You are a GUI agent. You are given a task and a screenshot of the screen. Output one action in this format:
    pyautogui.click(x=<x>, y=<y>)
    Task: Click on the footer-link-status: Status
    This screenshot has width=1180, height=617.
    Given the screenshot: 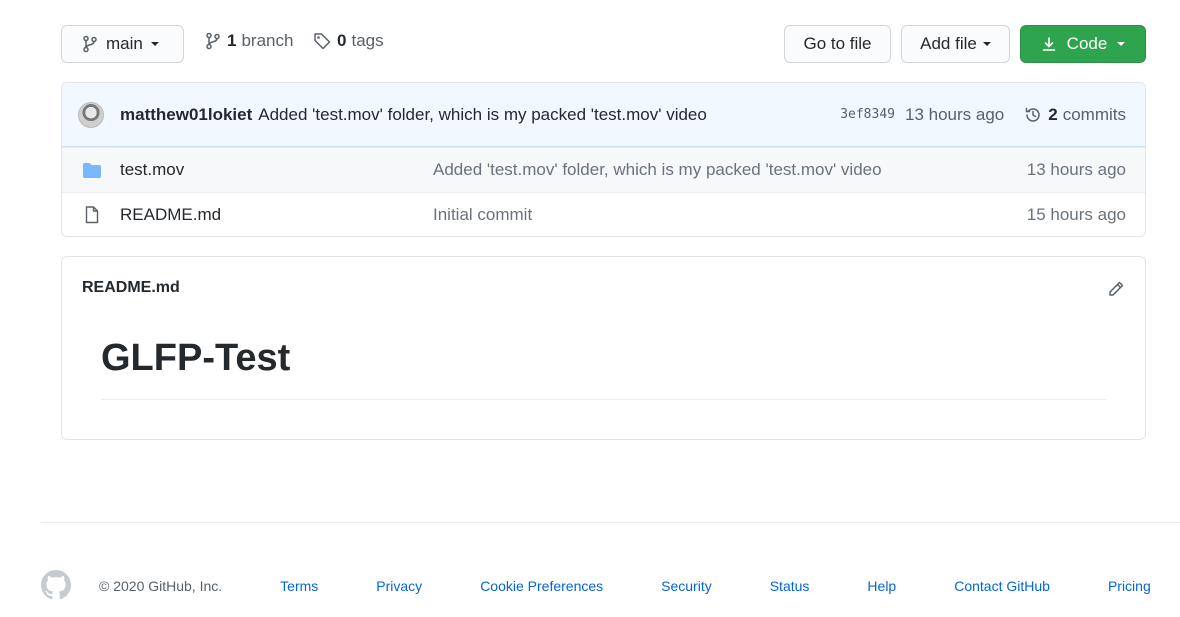 What is the action you would take?
    pyautogui.click(x=790, y=586)
    